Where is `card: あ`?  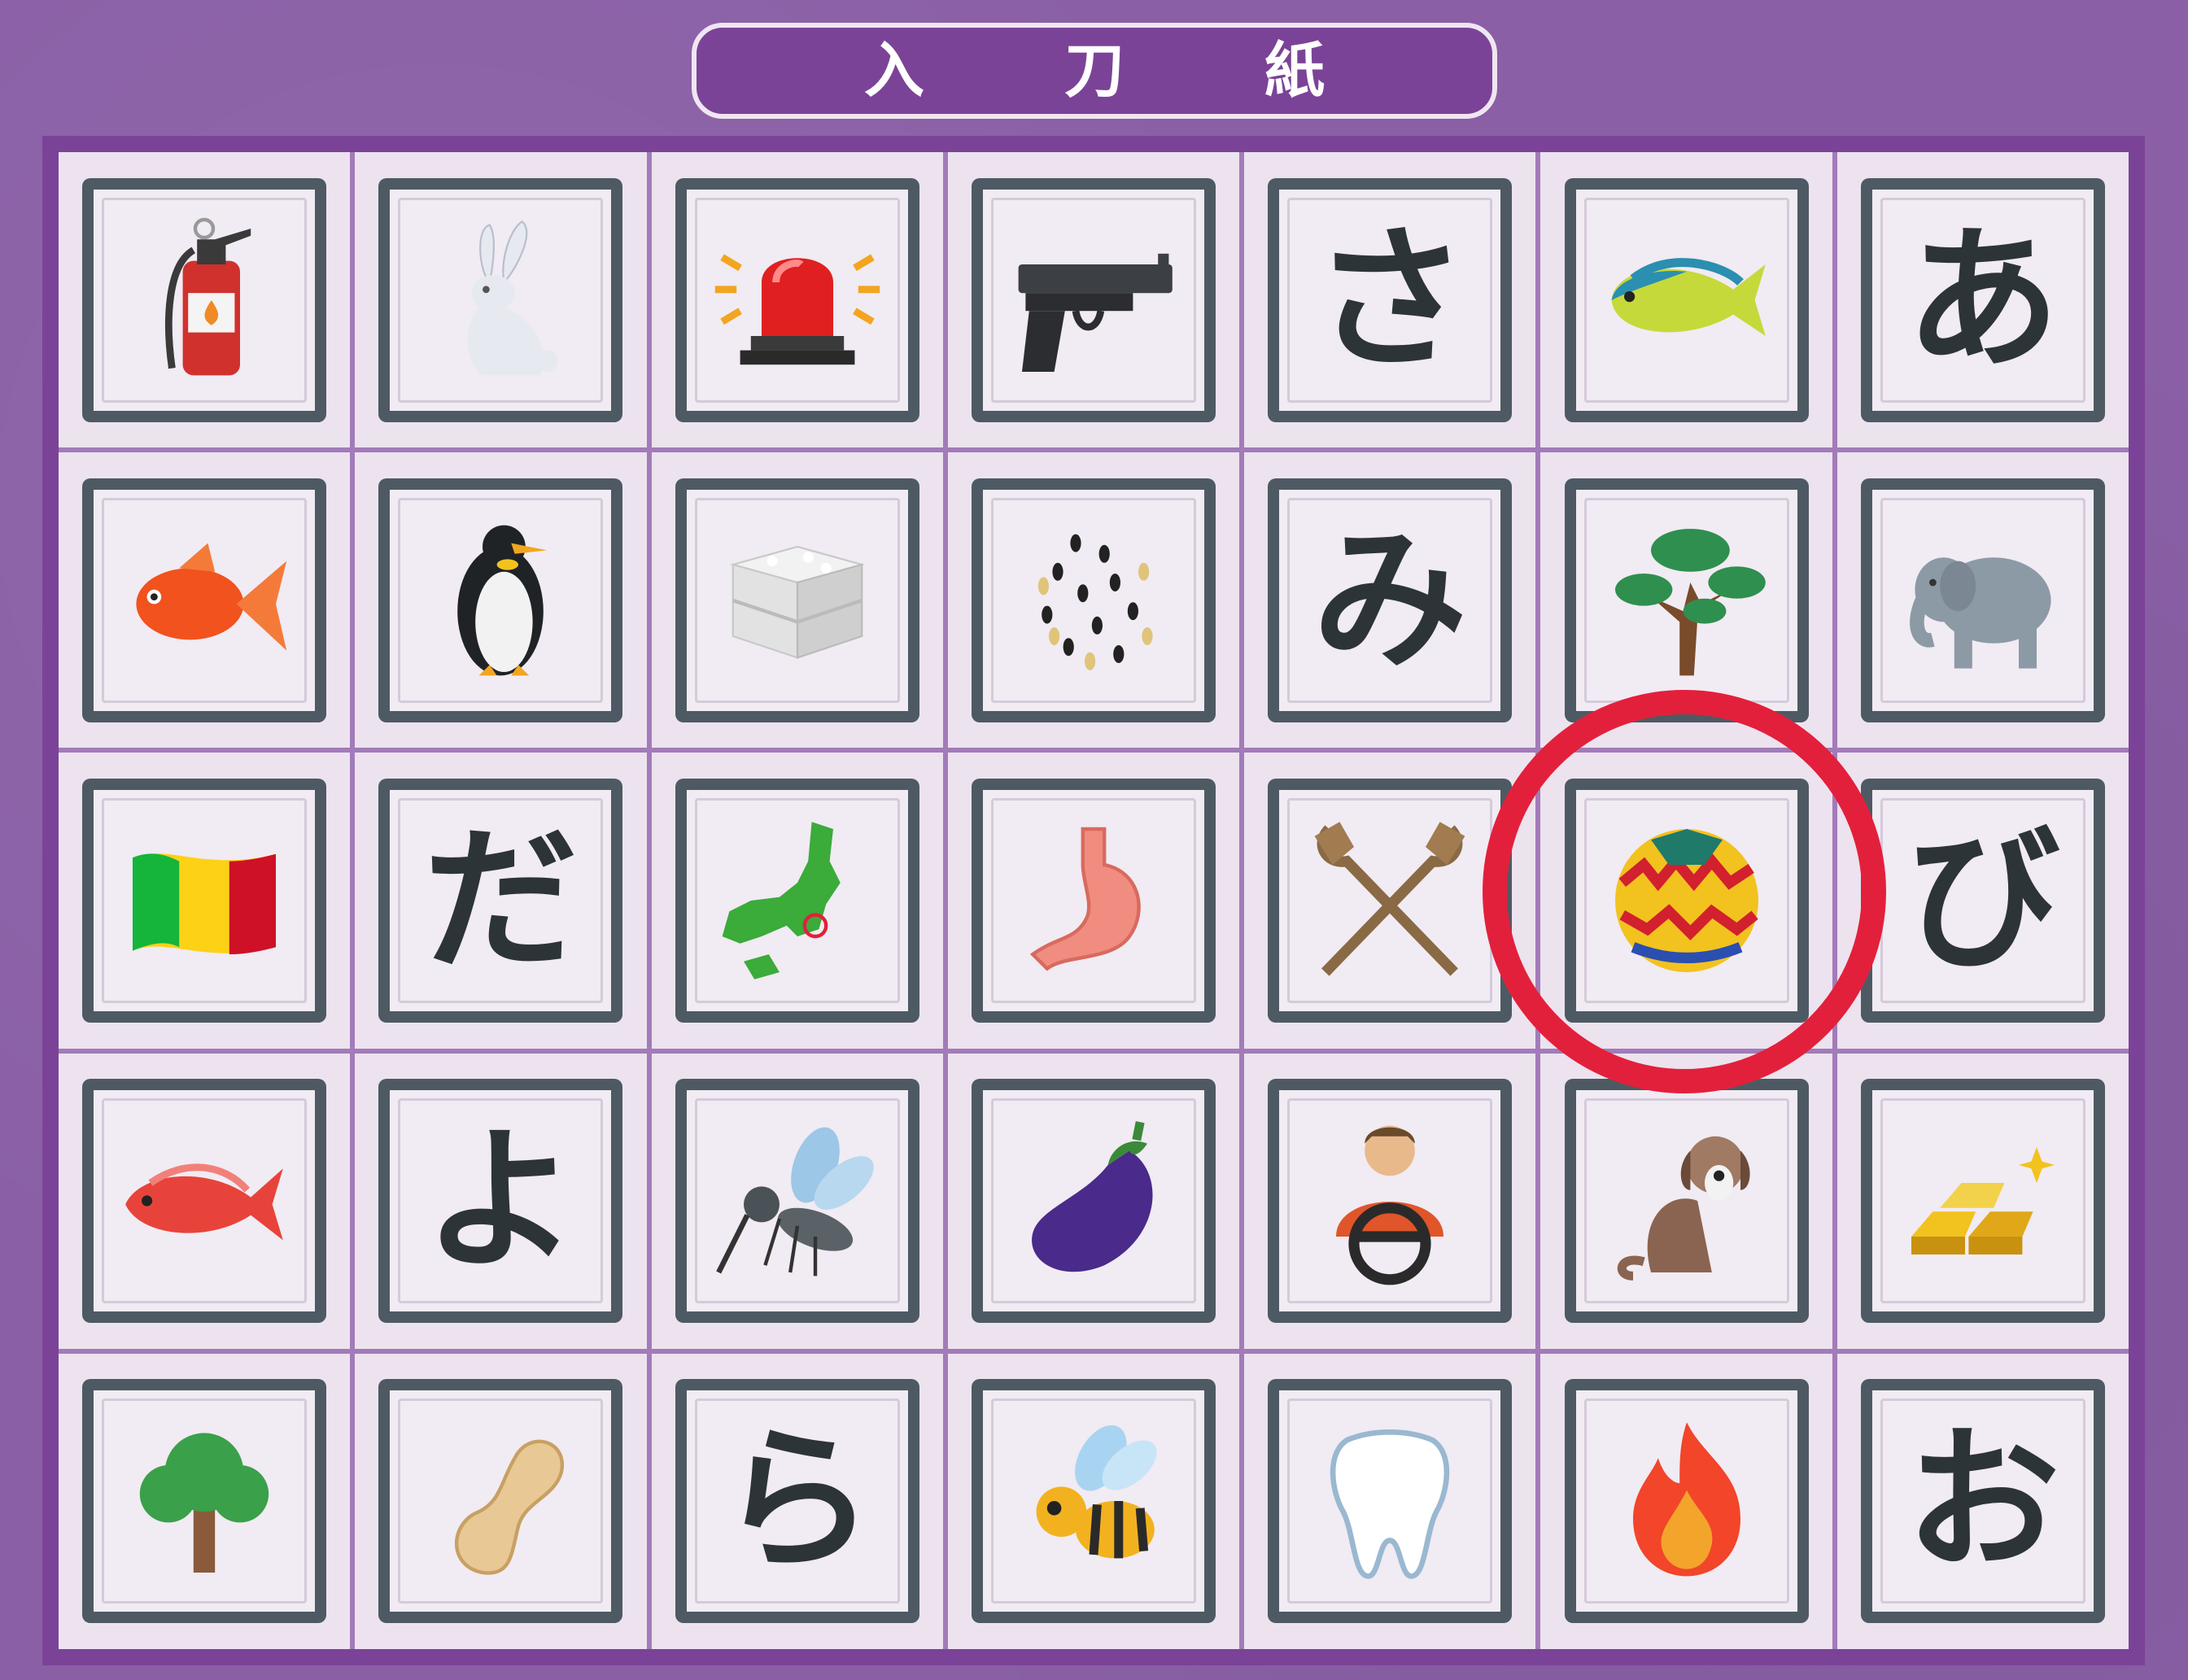 card: あ is located at coordinates (1982, 300).